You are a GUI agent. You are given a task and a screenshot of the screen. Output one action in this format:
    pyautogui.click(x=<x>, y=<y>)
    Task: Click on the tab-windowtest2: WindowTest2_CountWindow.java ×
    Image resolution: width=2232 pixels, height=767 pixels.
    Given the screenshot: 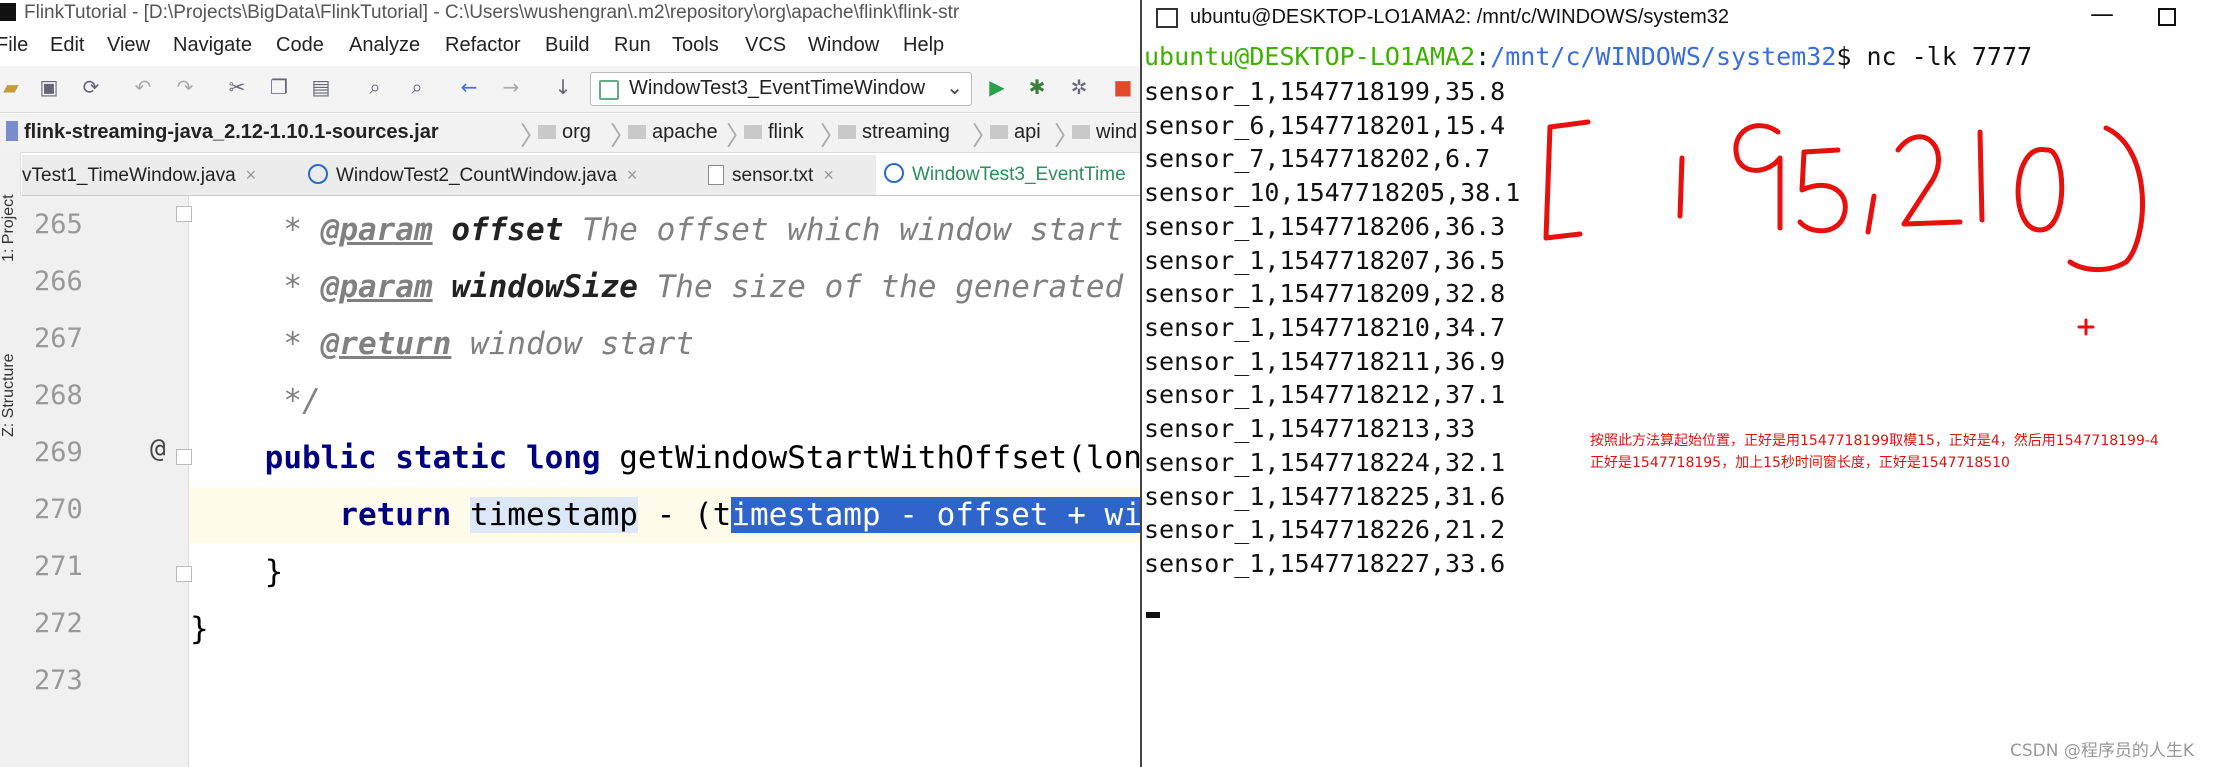 What is the action you would take?
    pyautogui.click(x=472, y=175)
    